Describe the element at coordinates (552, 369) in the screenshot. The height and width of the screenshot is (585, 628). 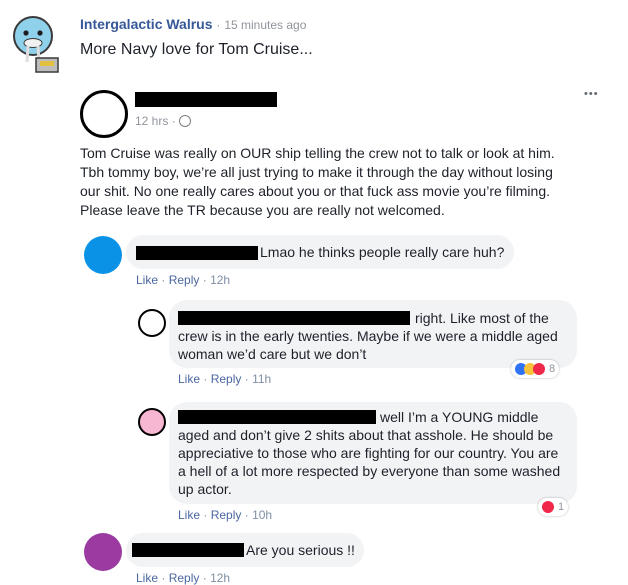
I see `reaction-count: 8` at that location.